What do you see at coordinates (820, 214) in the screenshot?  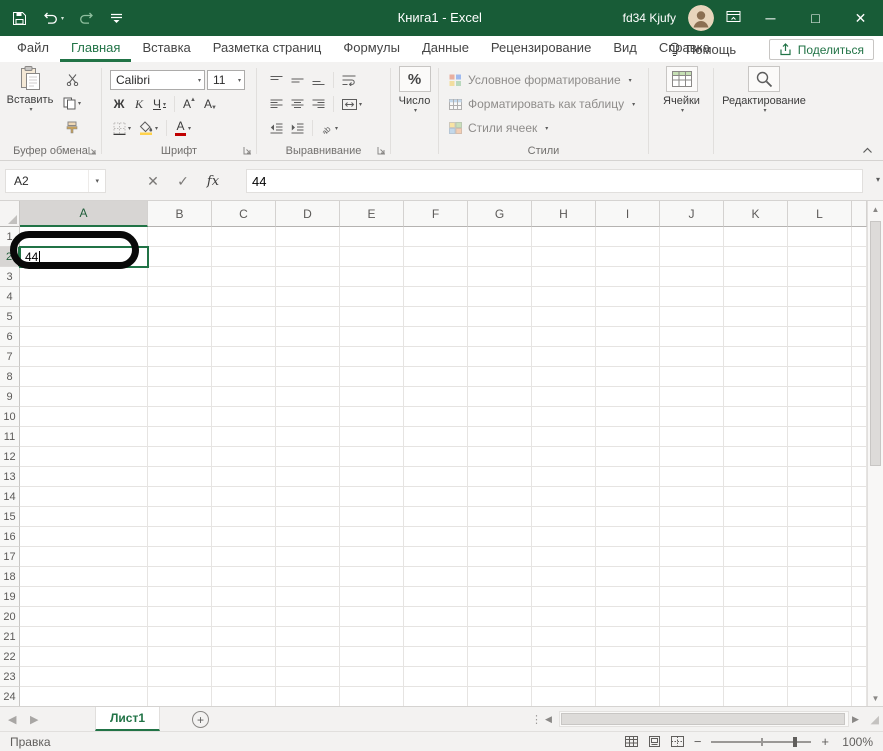 I see `column-header: L` at bounding box center [820, 214].